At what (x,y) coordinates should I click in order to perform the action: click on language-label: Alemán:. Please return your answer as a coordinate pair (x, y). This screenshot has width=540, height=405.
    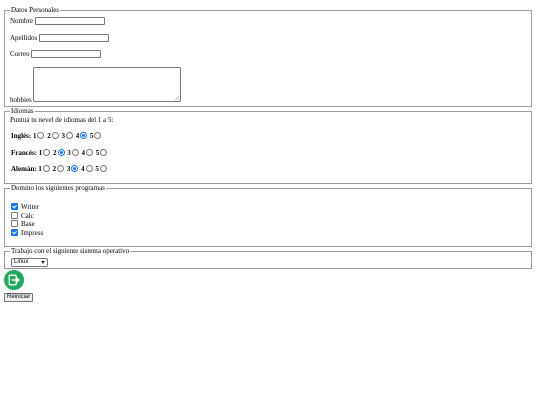
    Looking at the image, I should click on (24, 169).